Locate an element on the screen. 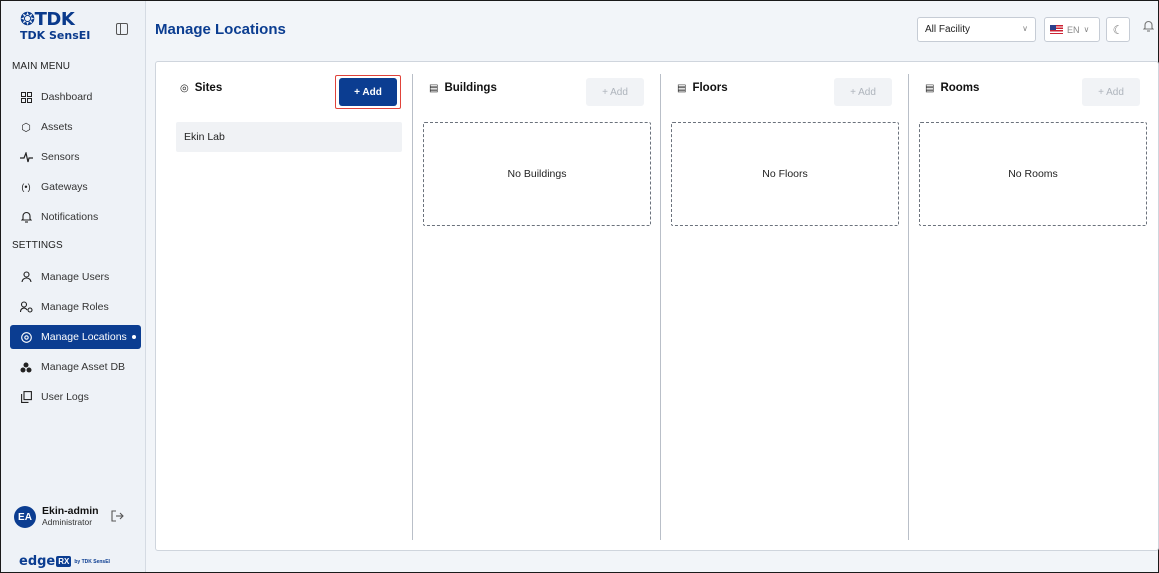 This screenshot has width=1159, height=573. sites-title: Sites is located at coordinates (208, 88).